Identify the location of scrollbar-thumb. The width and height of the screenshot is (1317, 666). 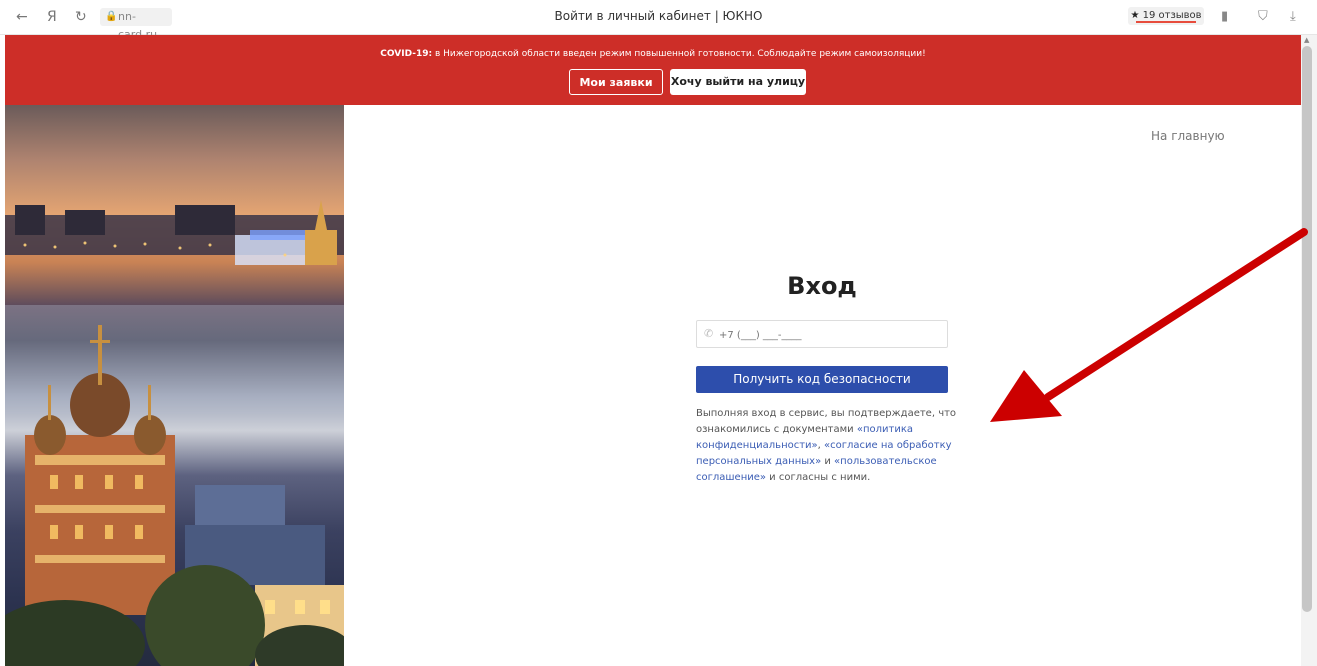
(1307, 329).